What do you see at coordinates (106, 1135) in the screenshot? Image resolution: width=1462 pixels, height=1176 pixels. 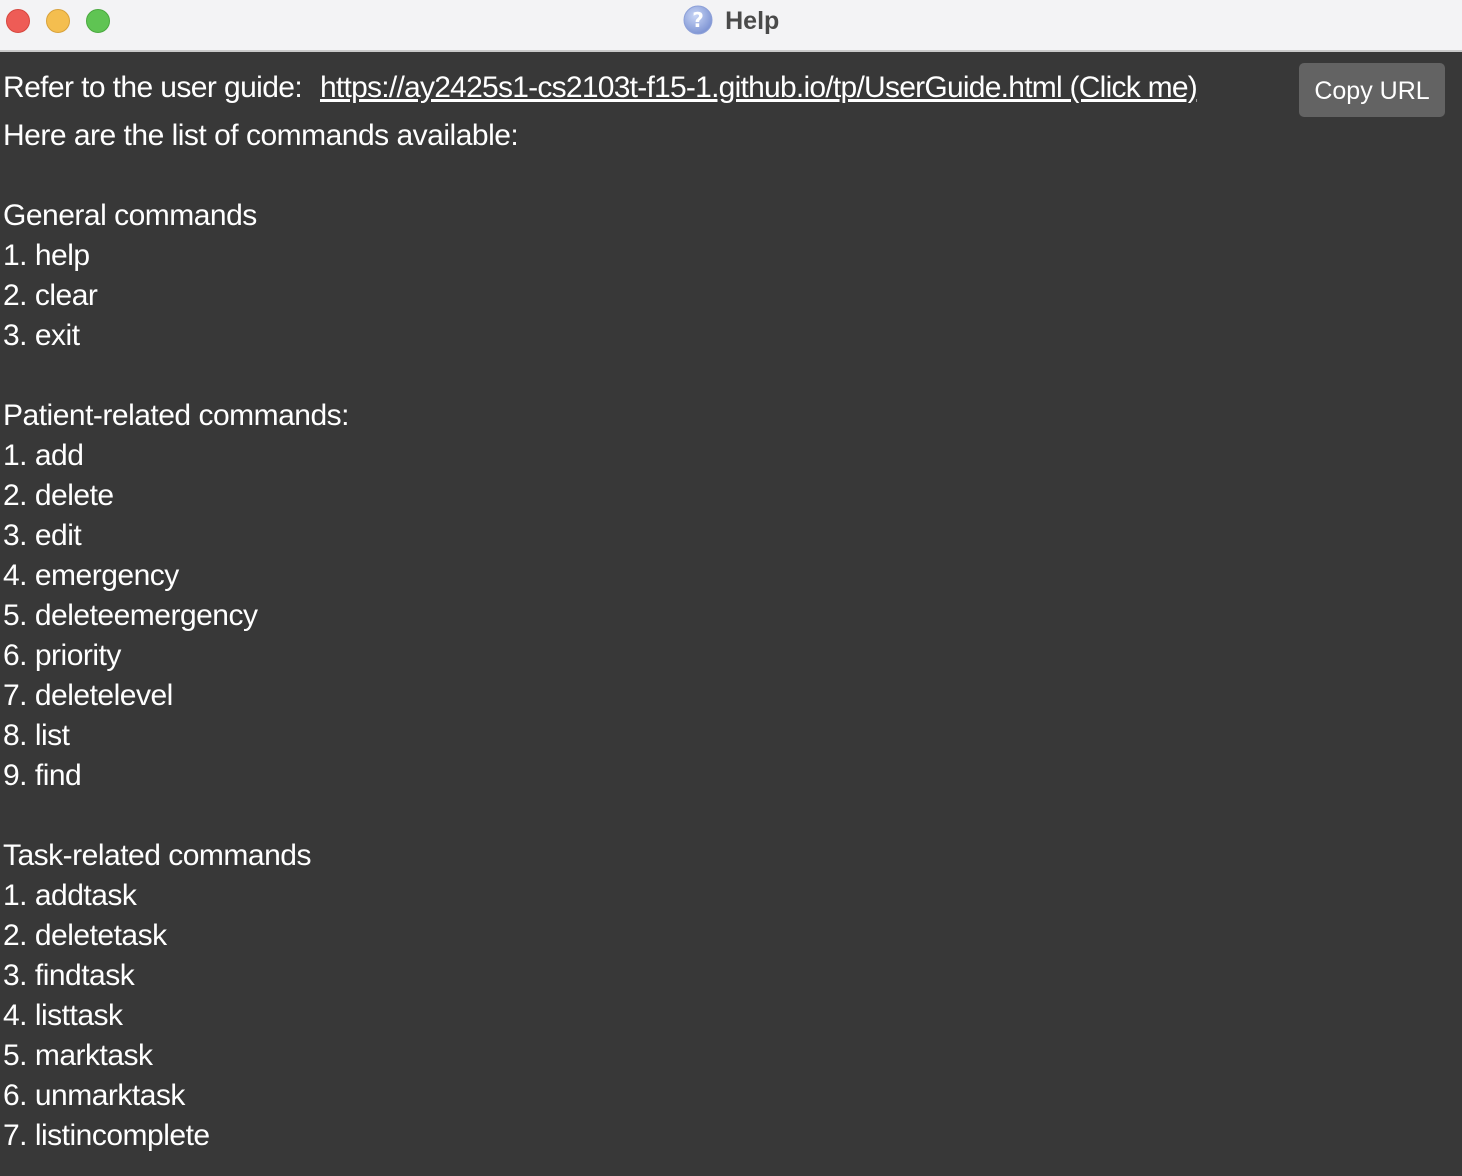 I see `task-command-item: 7. listincomplete` at bounding box center [106, 1135].